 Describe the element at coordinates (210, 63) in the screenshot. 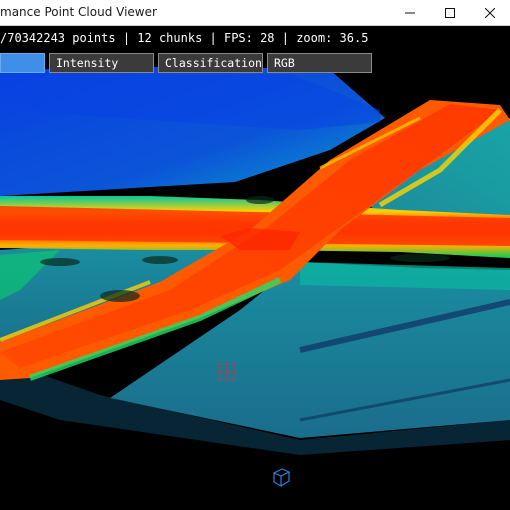

I see `color-mode-button-classification: Classification` at that location.